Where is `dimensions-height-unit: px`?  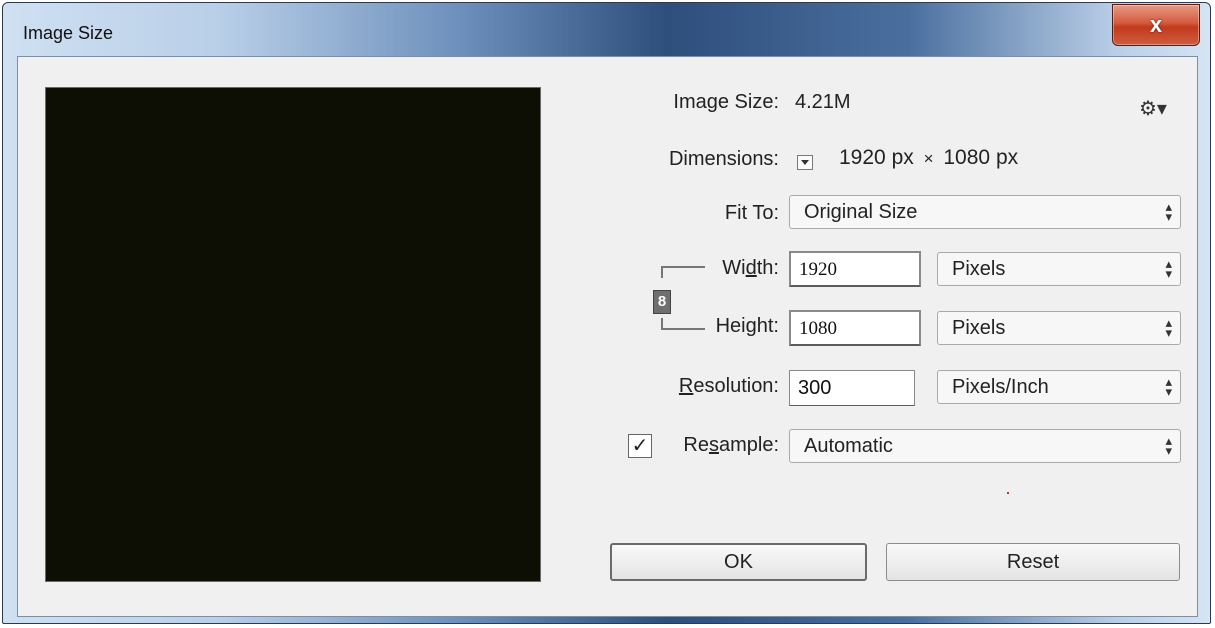 dimensions-height-unit: px is located at coordinates (1007, 157).